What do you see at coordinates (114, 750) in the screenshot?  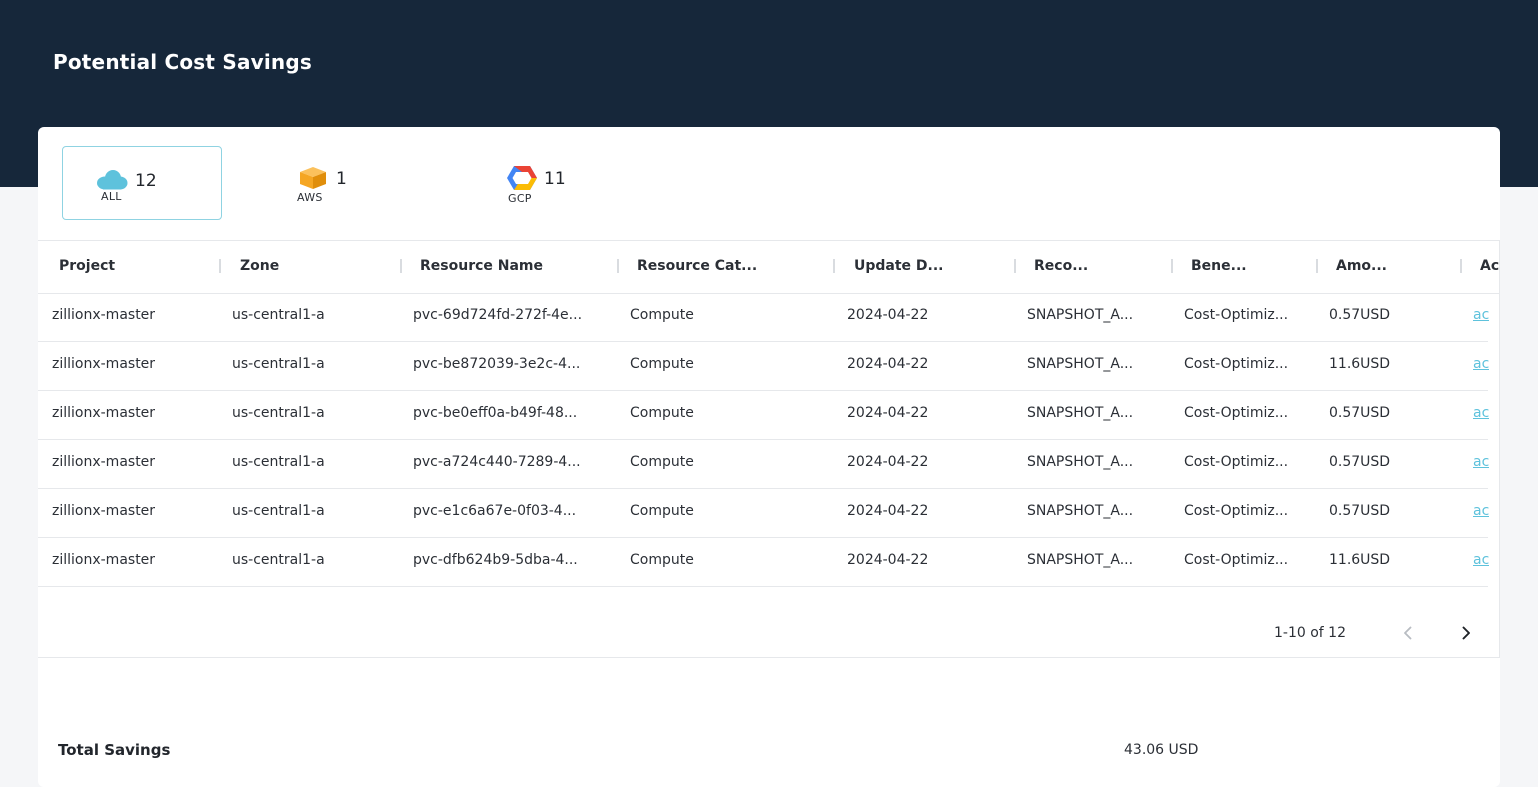 I see `total-savings-label: Total Savings` at bounding box center [114, 750].